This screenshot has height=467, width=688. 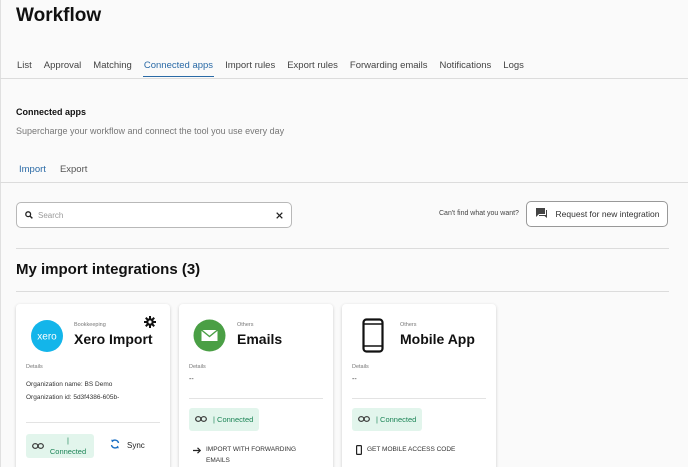 I want to click on subtabs-divider, so click(x=344, y=182).